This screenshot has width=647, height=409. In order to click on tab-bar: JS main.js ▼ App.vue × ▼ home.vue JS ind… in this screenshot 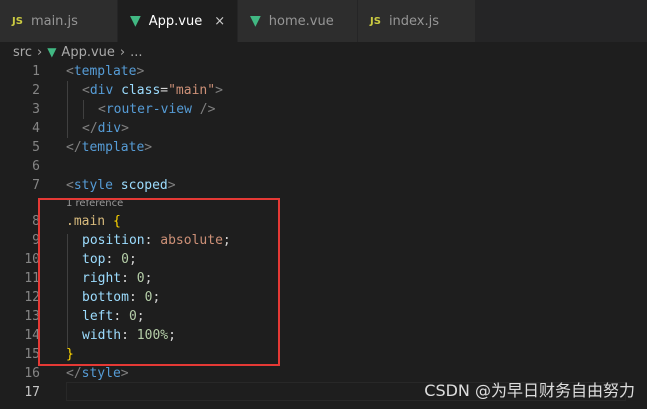, I will do `click(323, 21)`.